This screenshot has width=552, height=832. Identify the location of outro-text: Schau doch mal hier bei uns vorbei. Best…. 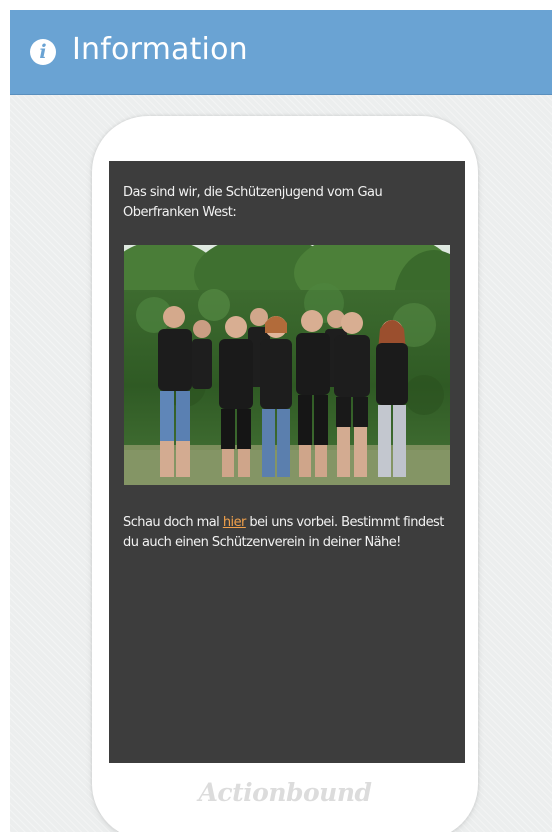
(288, 533).